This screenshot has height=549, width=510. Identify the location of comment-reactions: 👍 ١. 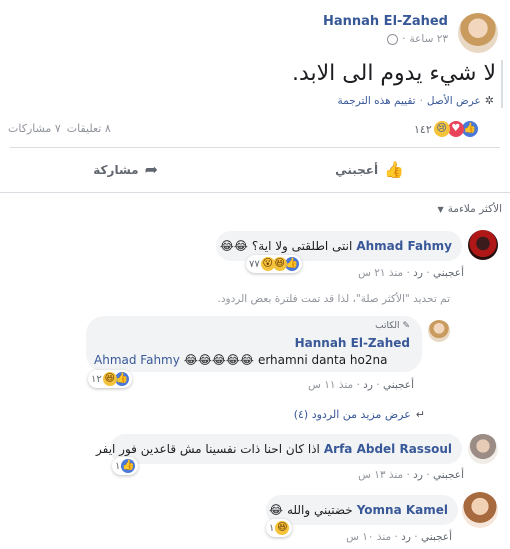
(125, 466).